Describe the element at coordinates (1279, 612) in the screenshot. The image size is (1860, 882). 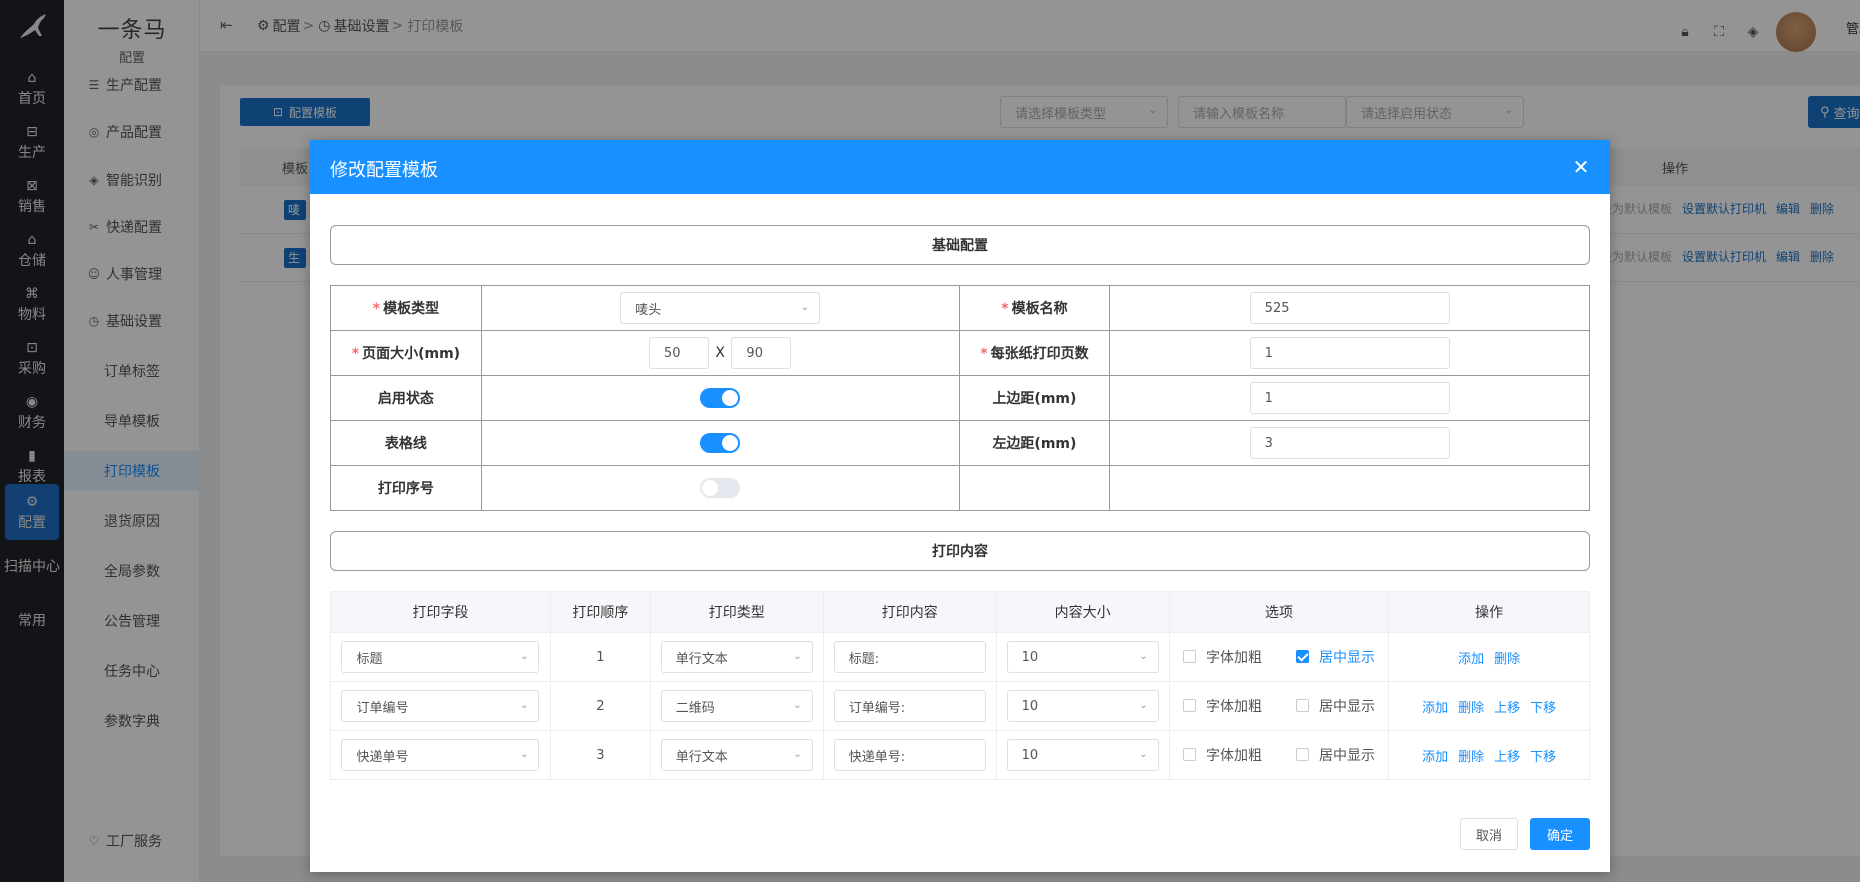
I see `column-header: 选项` at that location.